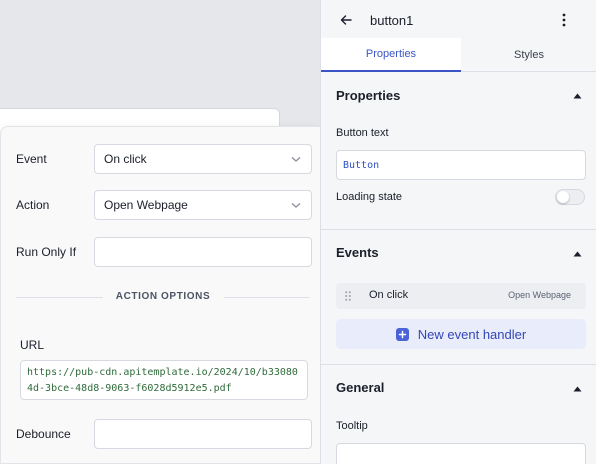 The height and width of the screenshot is (464, 596). I want to click on event-label: Event, so click(31, 159).